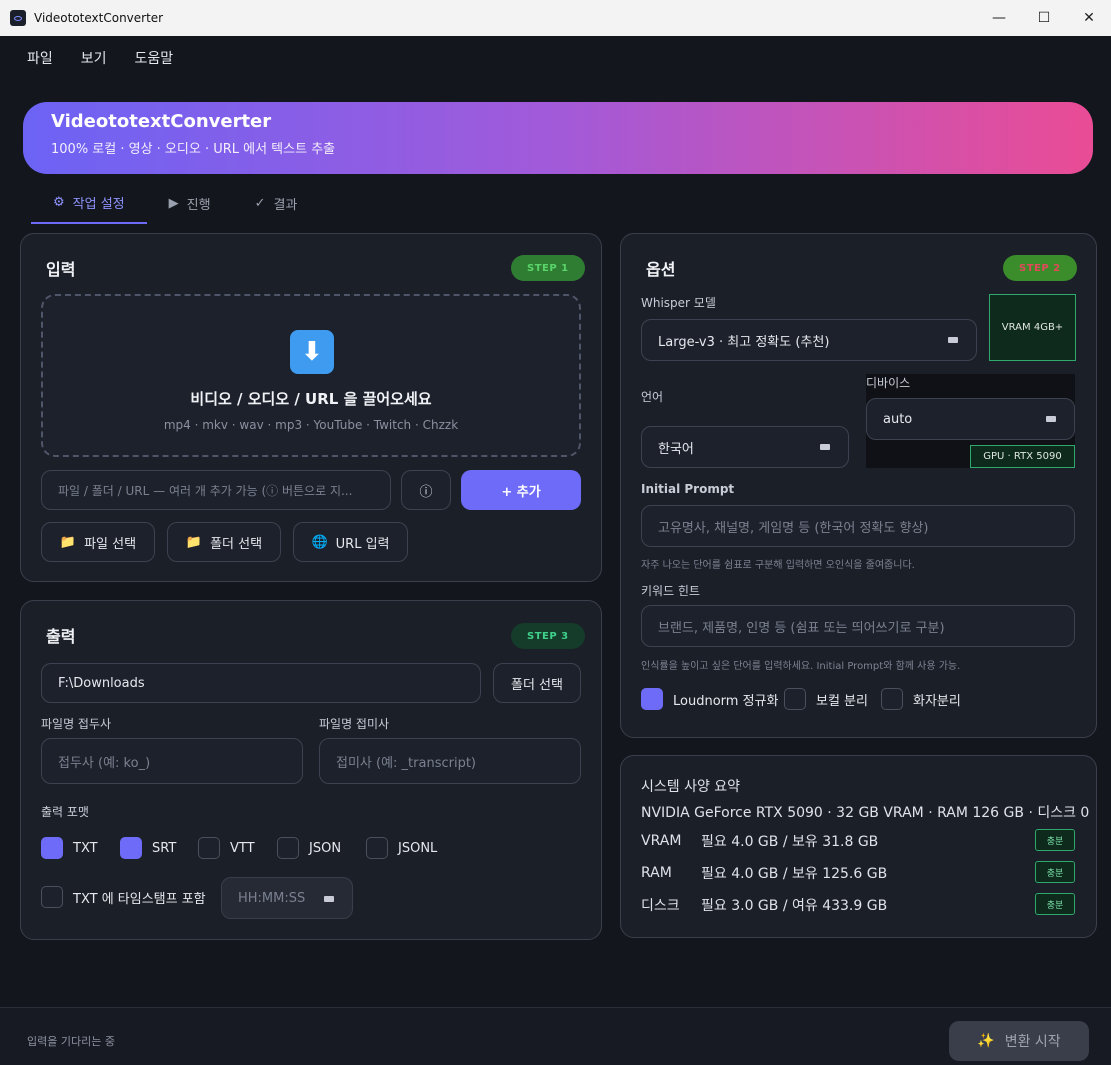  I want to click on menu-view: 보기, so click(94, 58).